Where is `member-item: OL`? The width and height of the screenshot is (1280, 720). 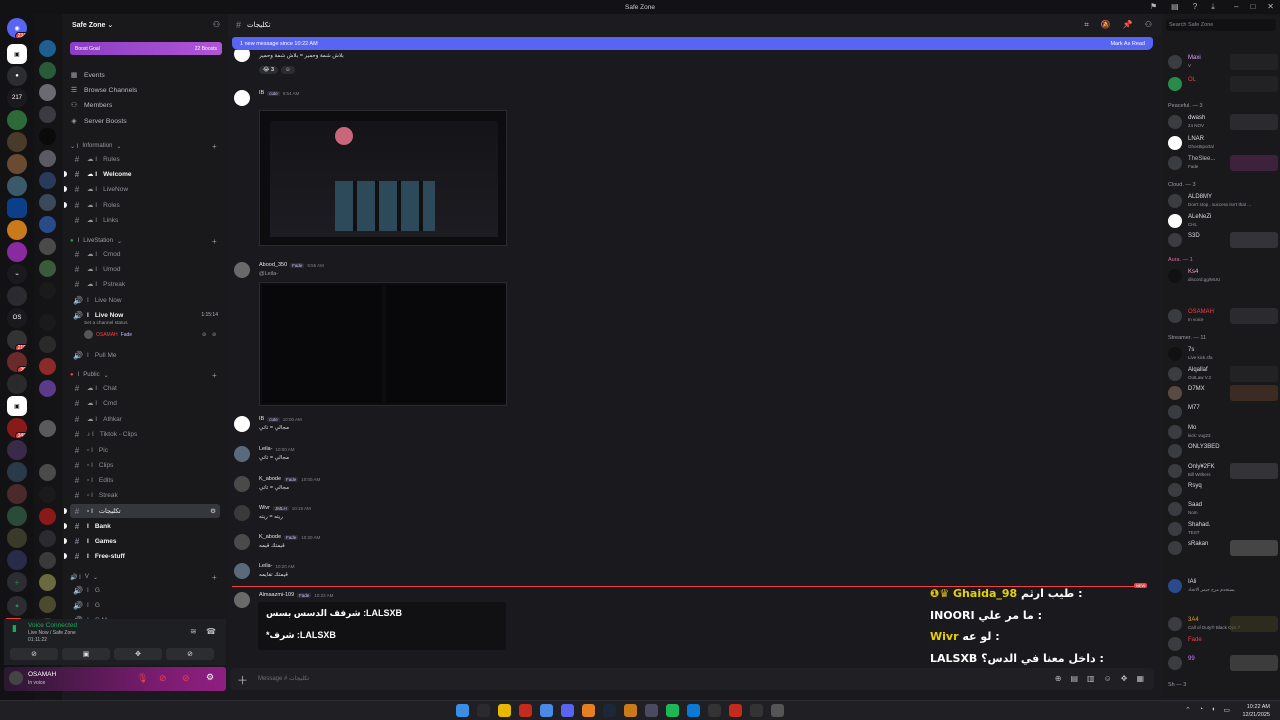 member-item: OL is located at coordinates (1223, 84).